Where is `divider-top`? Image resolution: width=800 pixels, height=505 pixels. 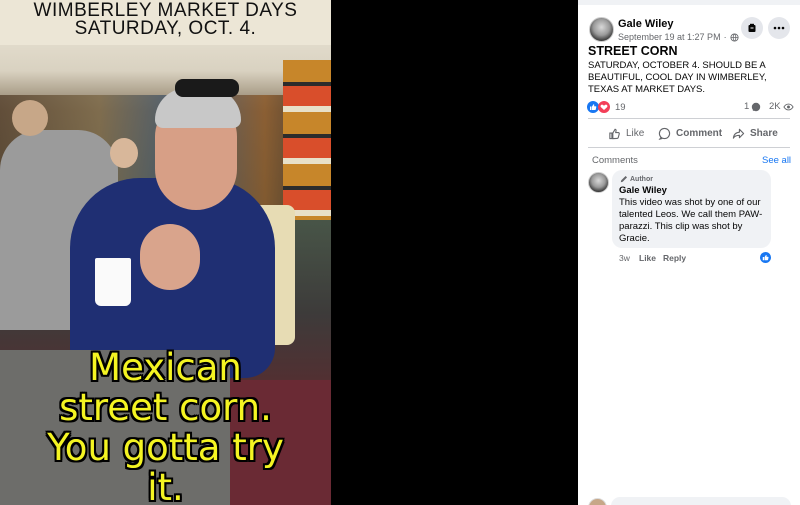 divider-top is located at coordinates (689, 118).